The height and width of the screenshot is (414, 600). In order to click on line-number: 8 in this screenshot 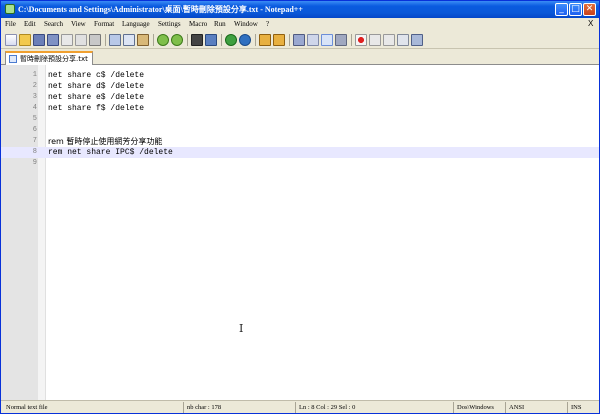, I will do `click(34, 152)`.